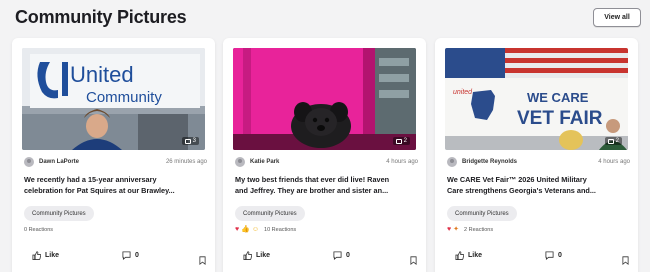 The image size is (650, 272). I want to click on post-photo: united WE CARE VET FAIR 2, so click(536, 99).